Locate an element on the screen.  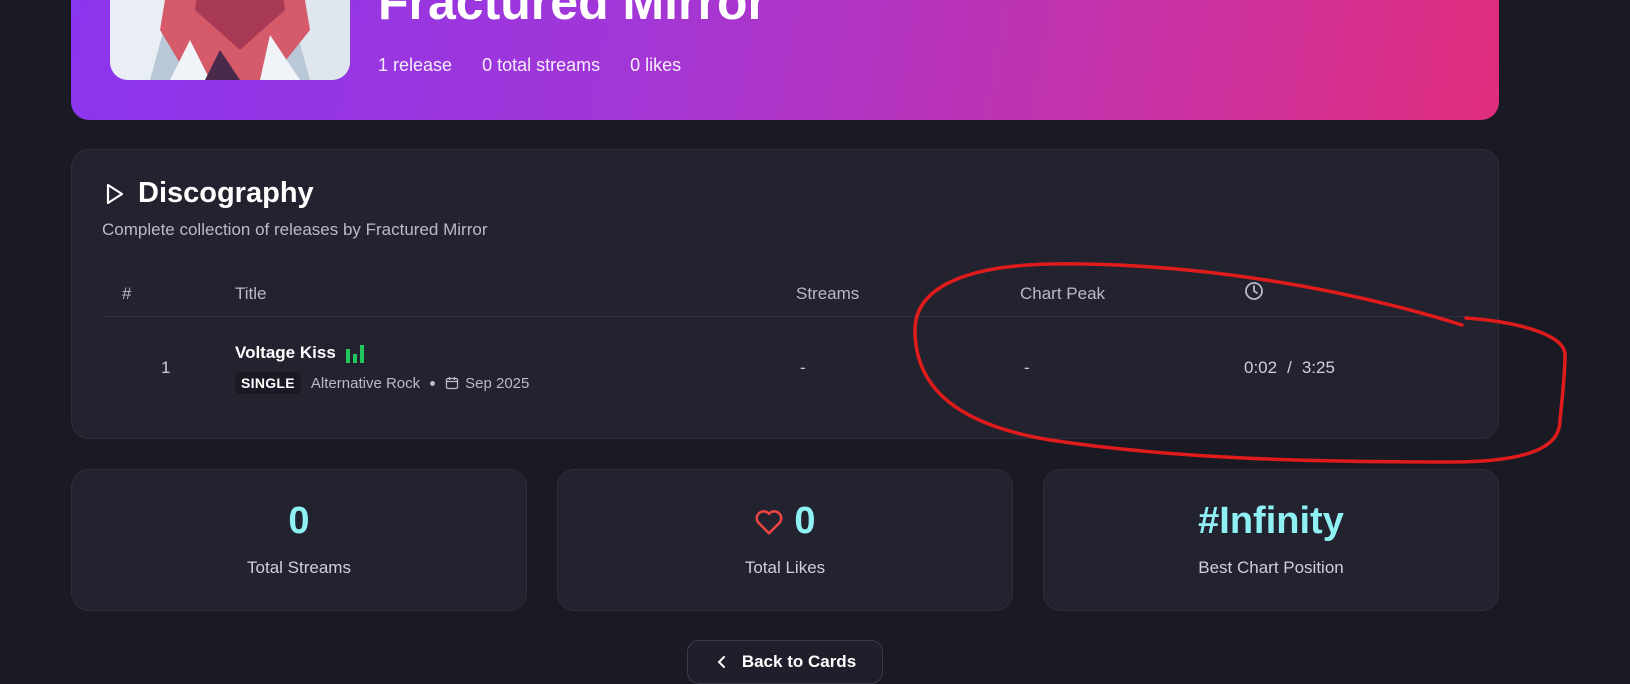
total-likes-value: 0 is located at coordinates (785, 521).